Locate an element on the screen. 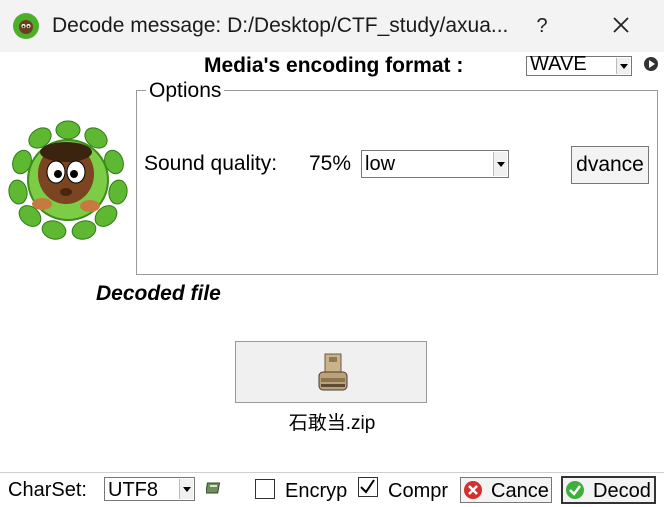 The height and width of the screenshot is (507, 664). compress-checkbox is located at coordinates (368, 487).